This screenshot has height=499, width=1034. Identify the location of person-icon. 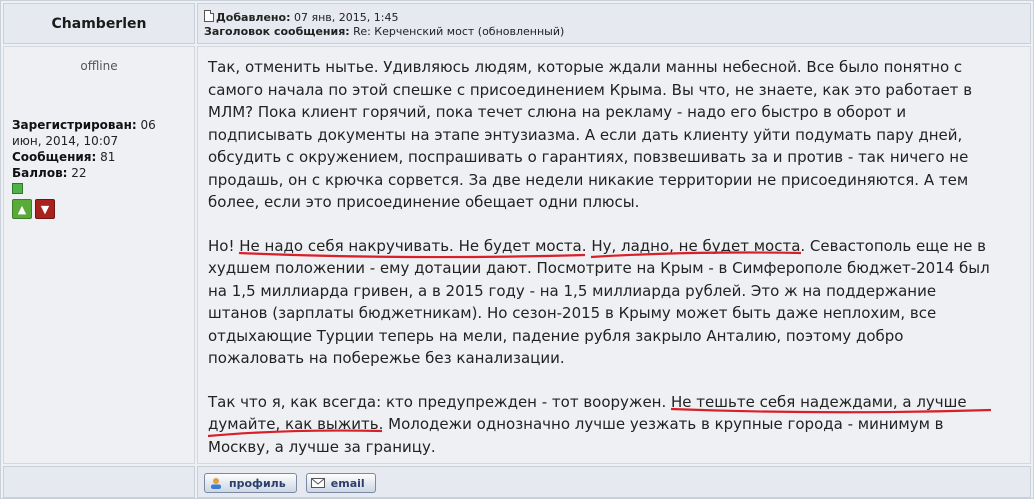
(216, 483).